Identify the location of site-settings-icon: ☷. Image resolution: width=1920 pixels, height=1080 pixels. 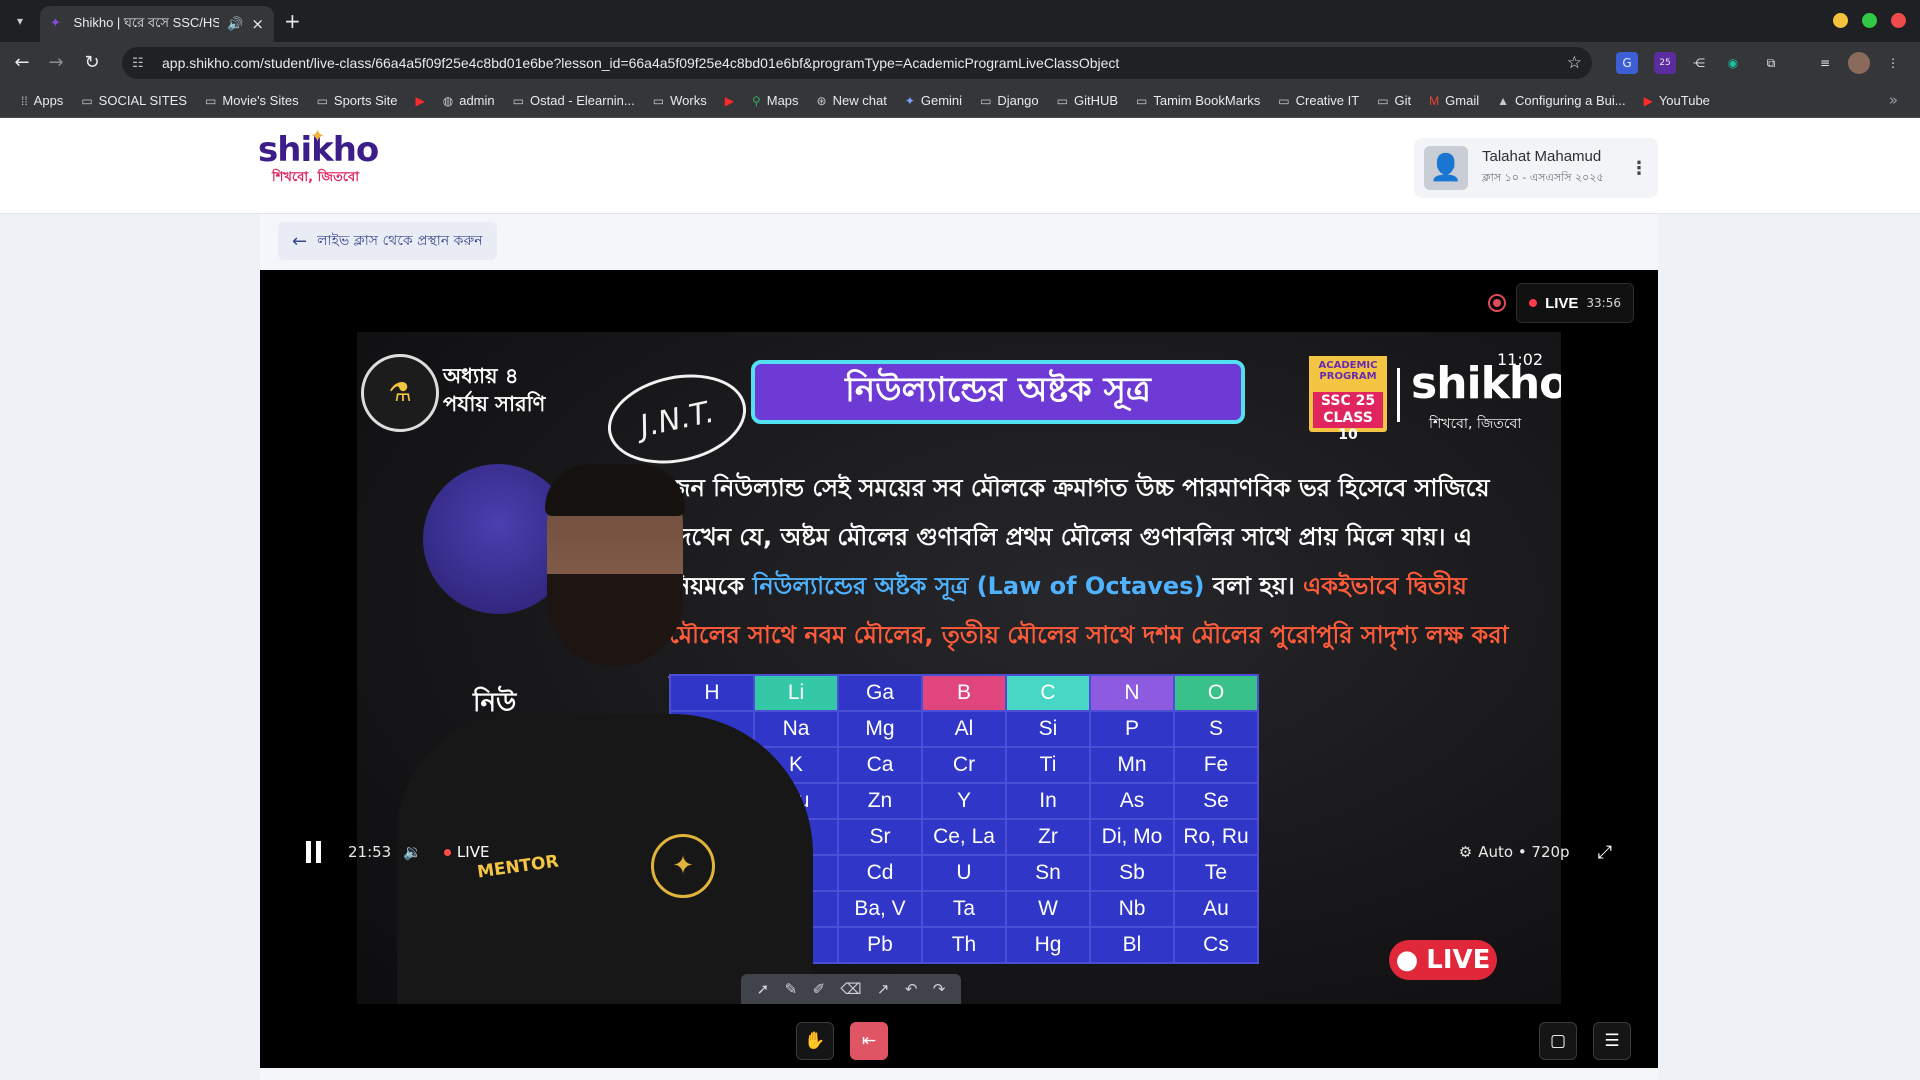
(143, 63).